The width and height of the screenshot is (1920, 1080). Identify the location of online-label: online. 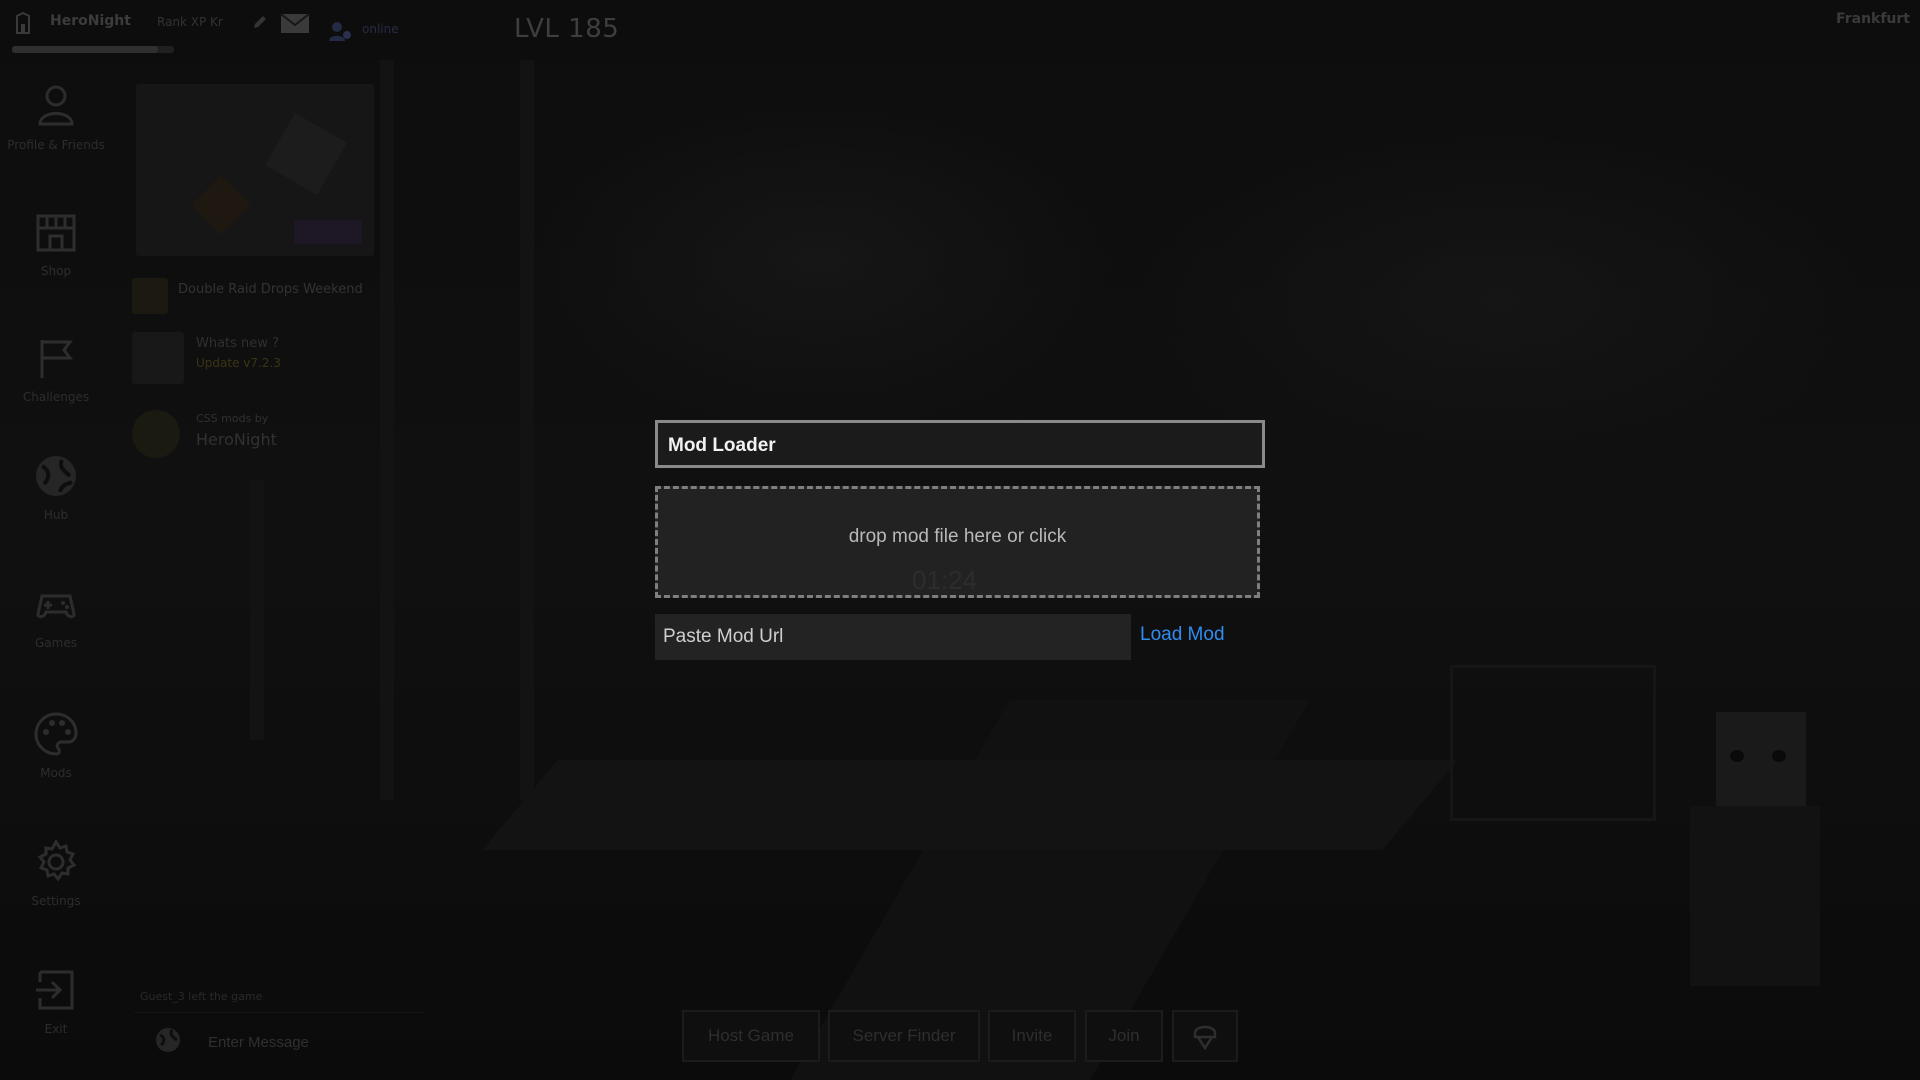
(380, 29).